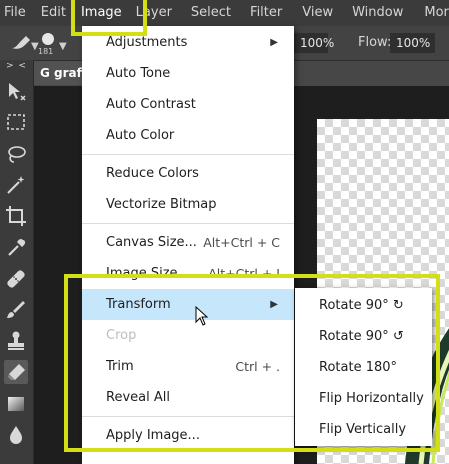 The width and height of the screenshot is (449, 464). What do you see at coordinates (55, 13) in the screenshot?
I see `menu-edit: Edit` at bounding box center [55, 13].